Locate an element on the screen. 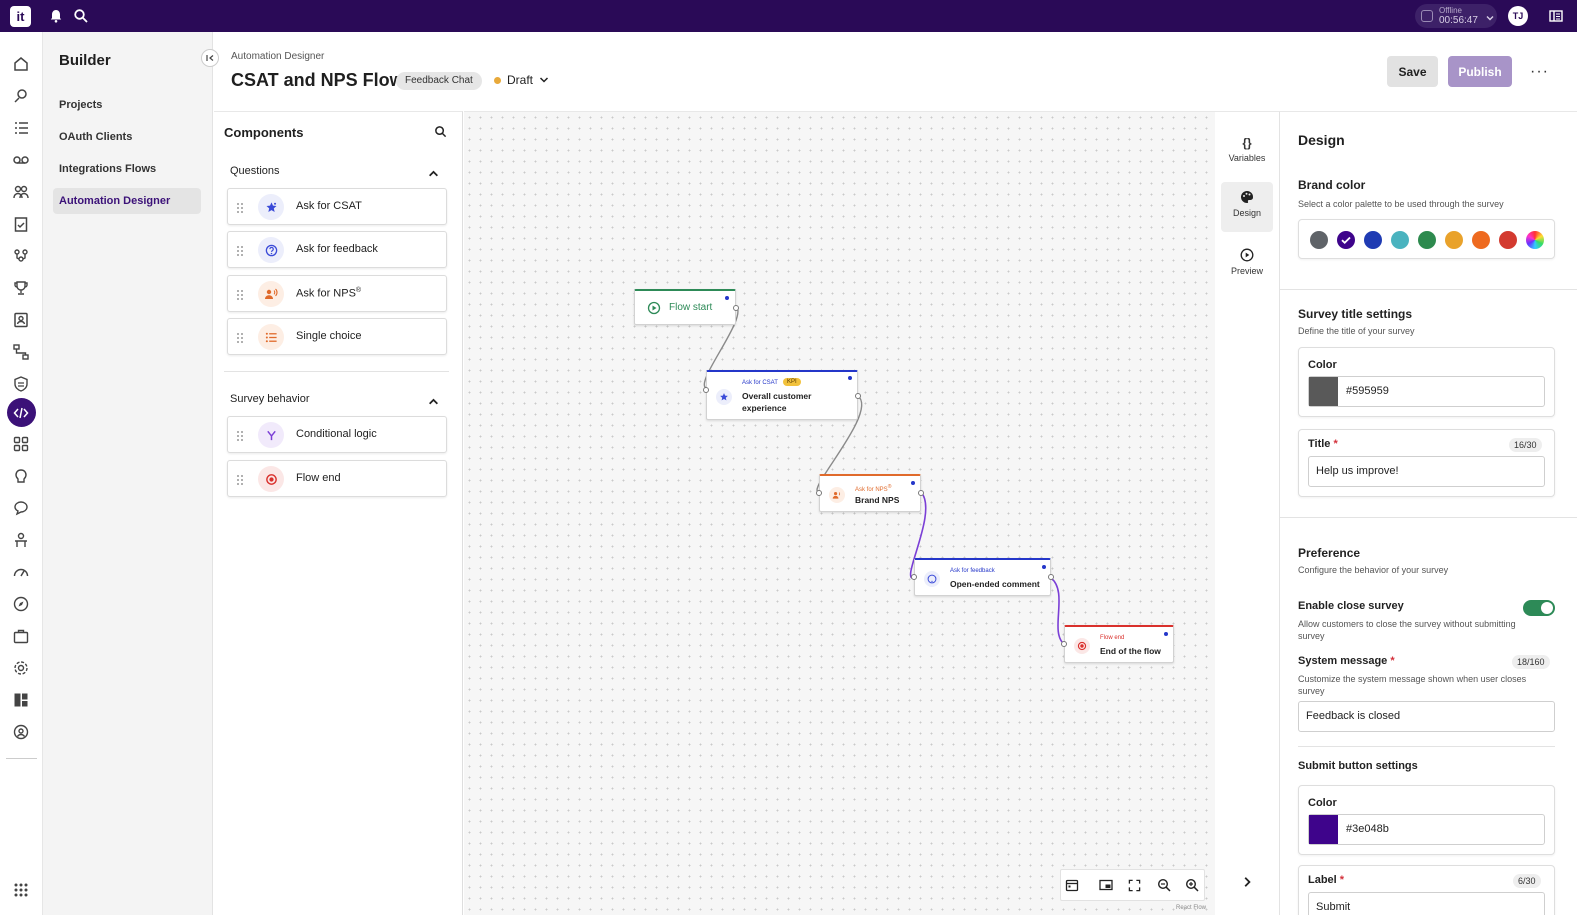 Image resolution: width=1577 pixels, height=915 pixels. chat-agent-icon is located at coordinates (21, 96).